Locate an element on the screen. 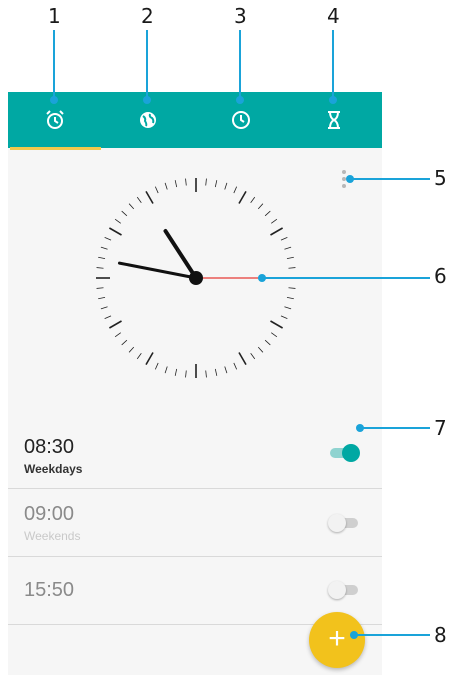 The width and height of the screenshot is (461, 675). add-alarm-button: + is located at coordinates (337, 640).